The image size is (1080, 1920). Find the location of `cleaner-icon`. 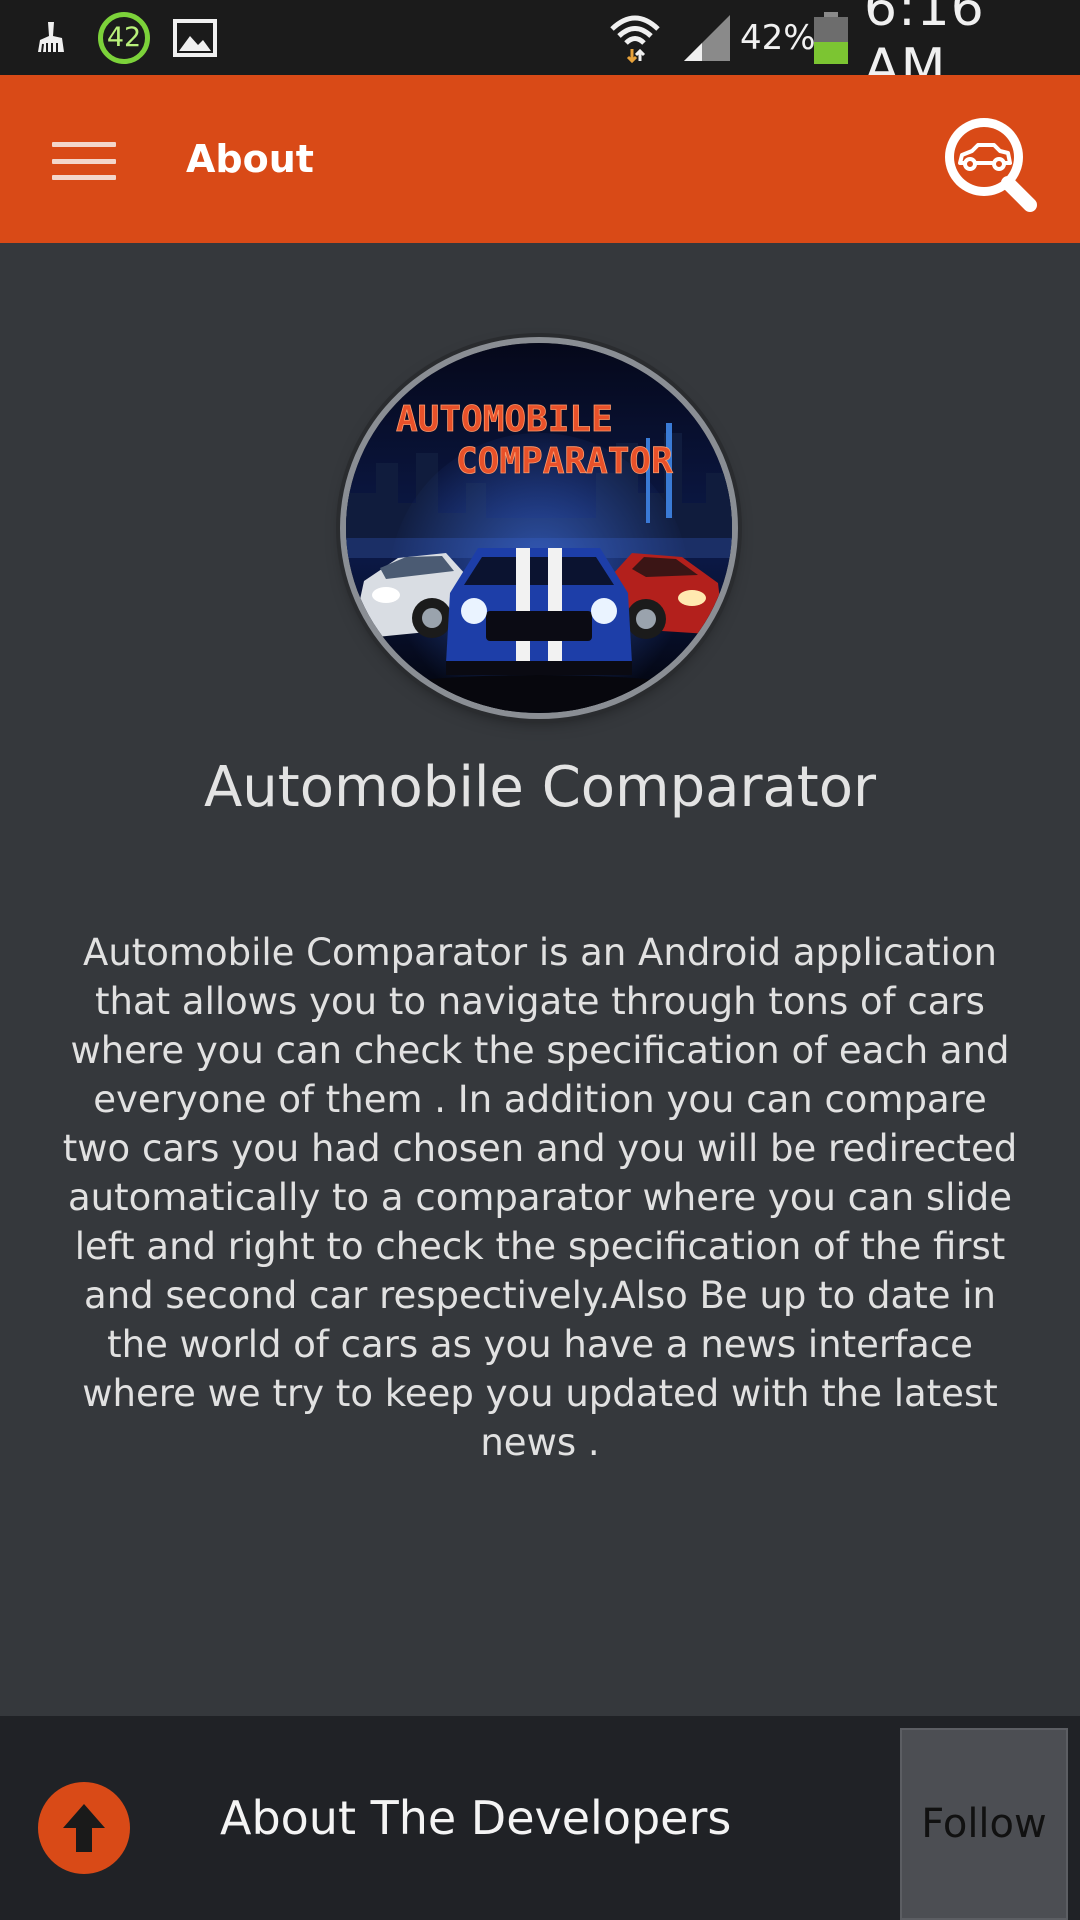

cleaner-icon is located at coordinates (54, 37).